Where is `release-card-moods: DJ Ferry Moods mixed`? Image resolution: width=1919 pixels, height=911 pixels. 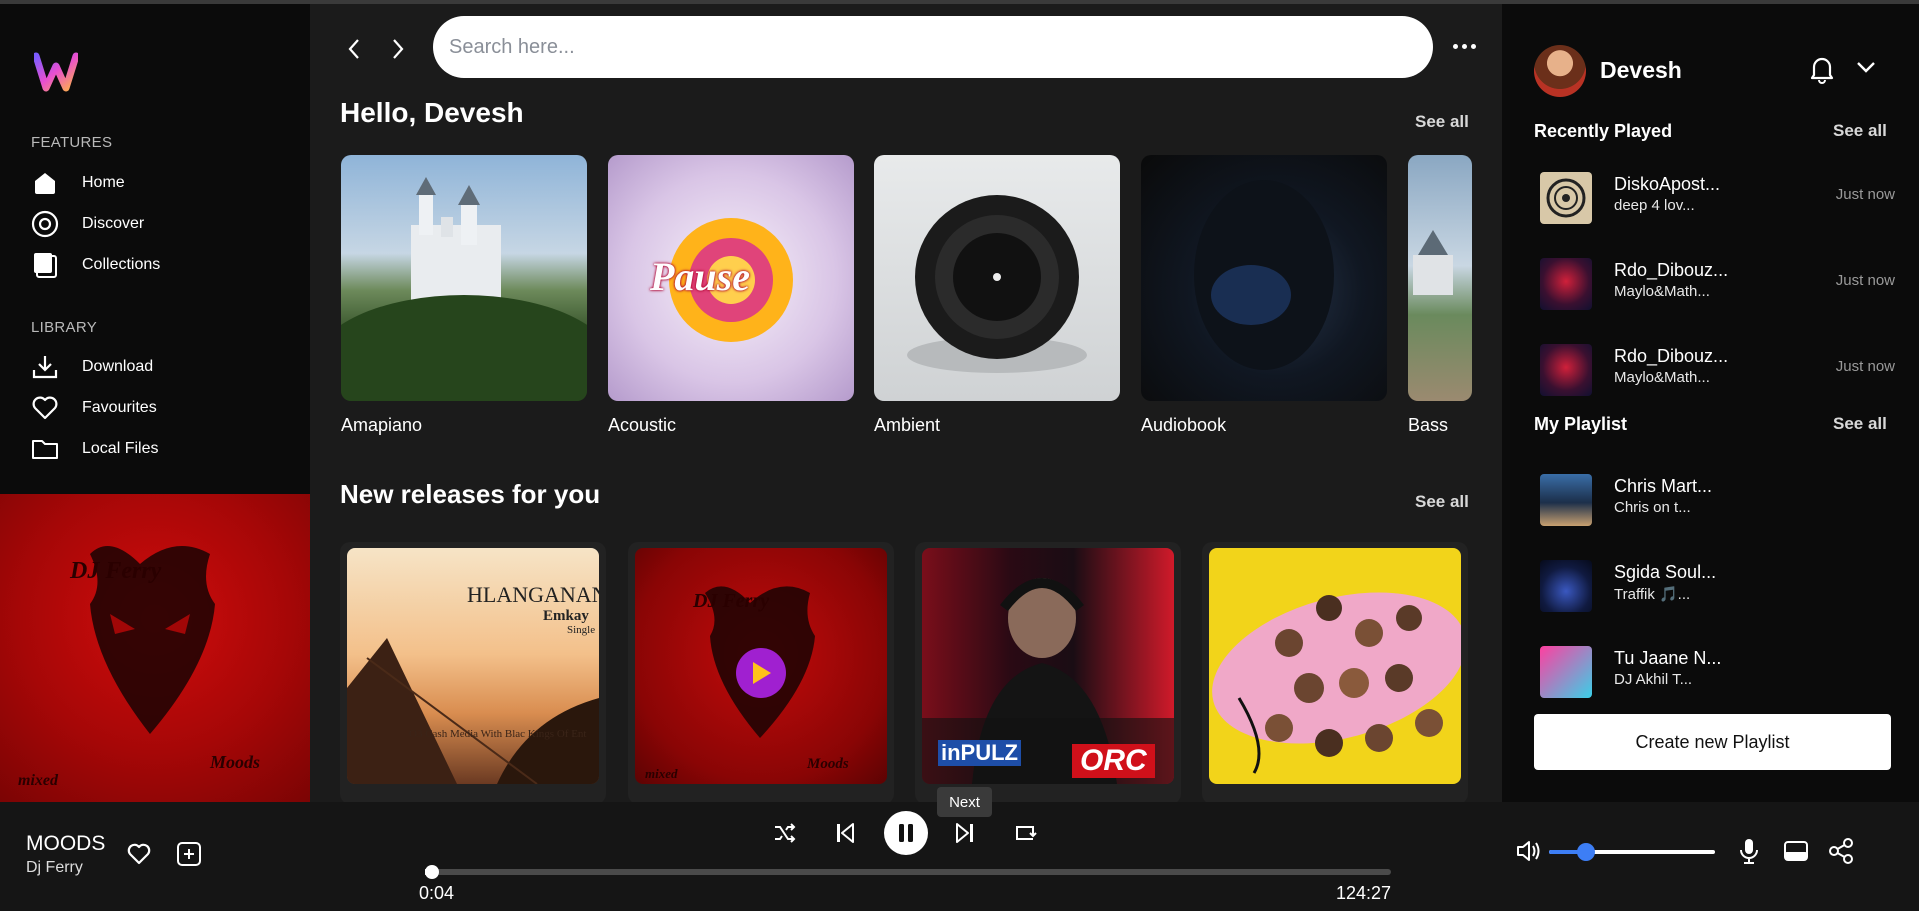 release-card-moods: DJ Ferry Moods mixed is located at coordinates (761, 672).